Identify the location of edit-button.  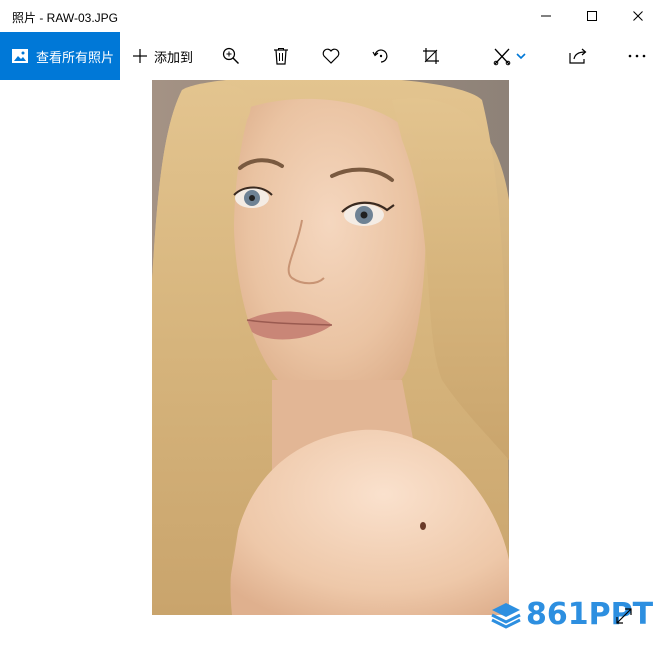
(510, 56).